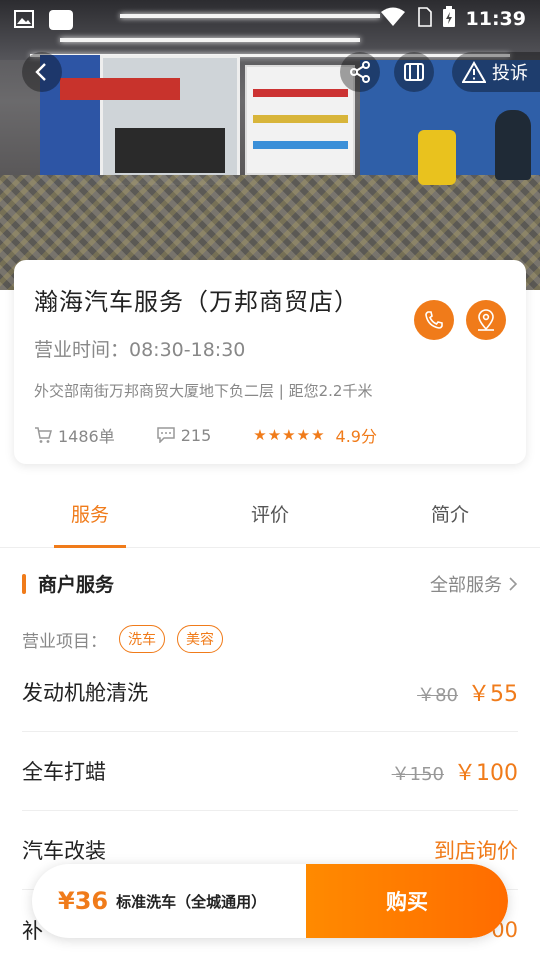  Describe the element at coordinates (210, 40) in the screenshot. I see `photo-light` at that location.